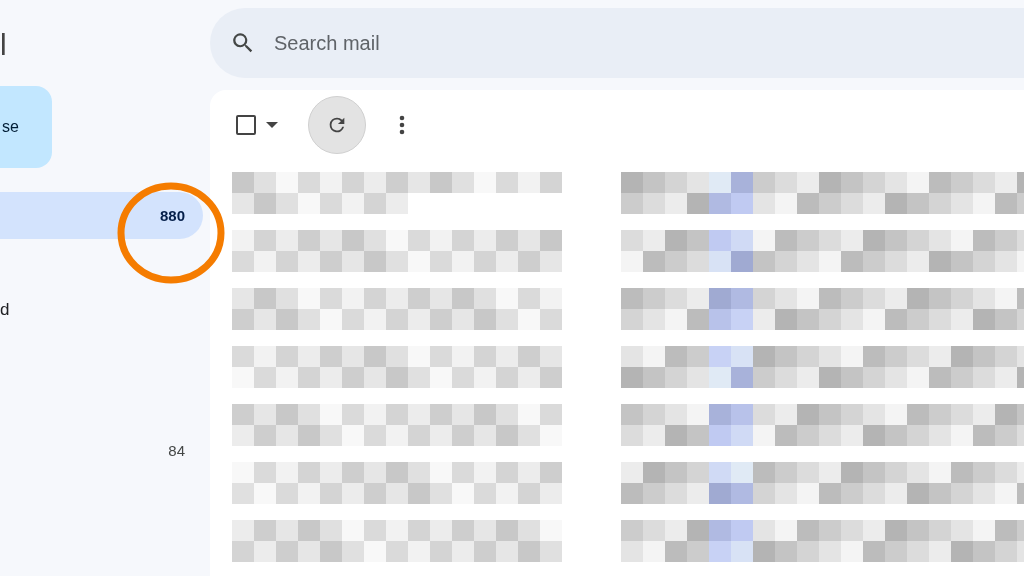  Describe the element at coordinates (617, 43) in the screenshot. I see `search-field: Search mail` at that location.